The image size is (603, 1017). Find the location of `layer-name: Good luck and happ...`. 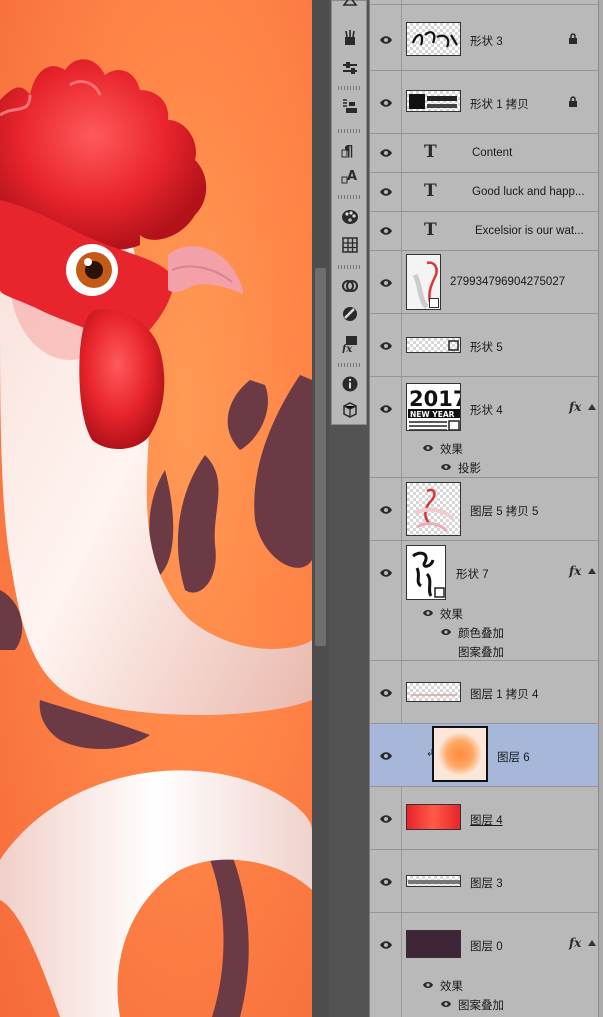

layer-name: Good luck and happ... is located at coordinates (528, 192).